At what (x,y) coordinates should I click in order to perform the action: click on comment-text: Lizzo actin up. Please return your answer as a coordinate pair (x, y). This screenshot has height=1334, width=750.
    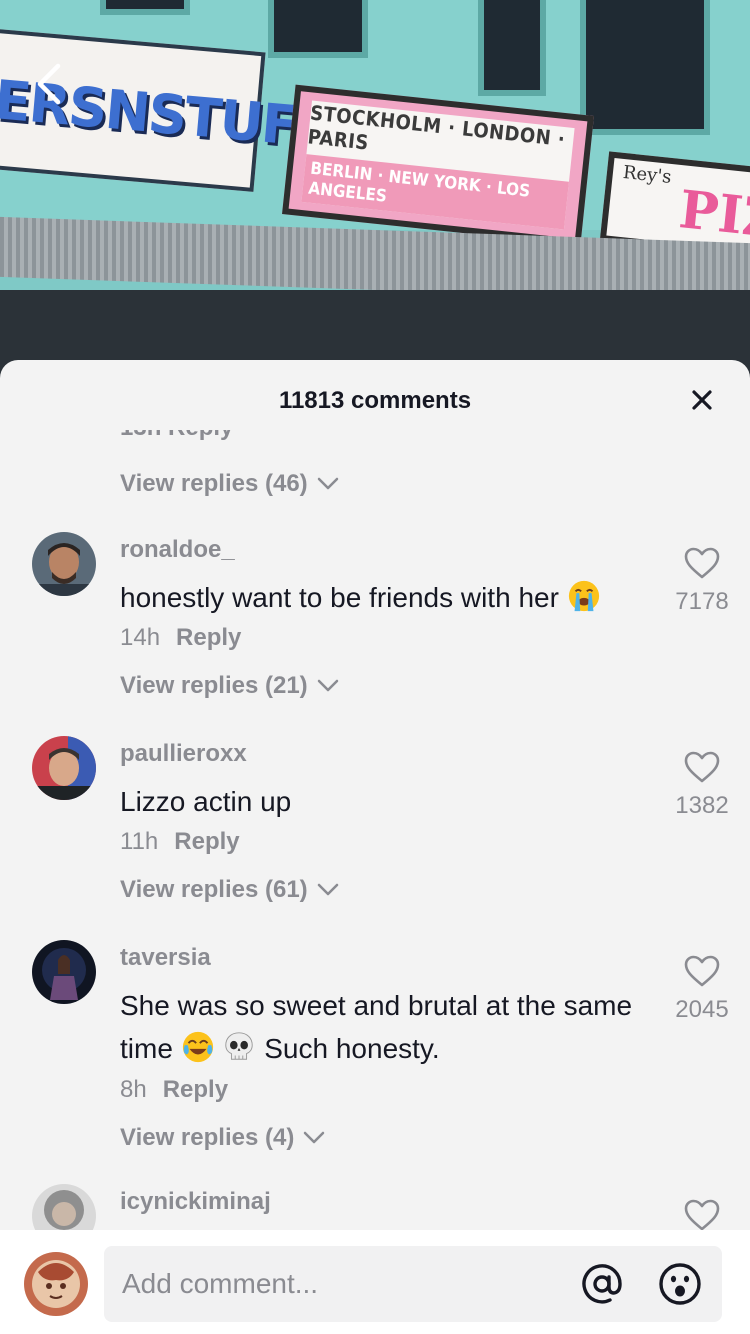
    Looking at the image, I should click on (385, 801).